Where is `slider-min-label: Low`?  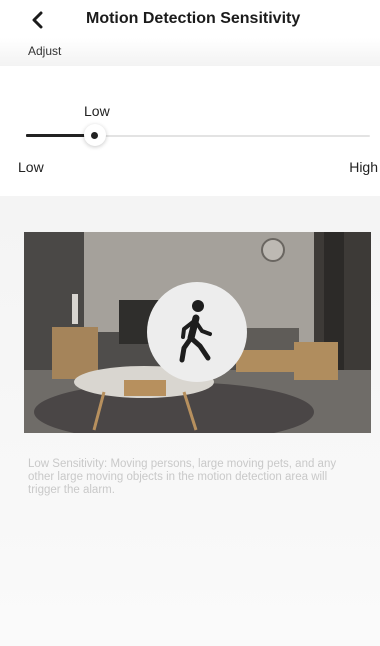
slider-min-label: Low is located at coordinates (31, 167).